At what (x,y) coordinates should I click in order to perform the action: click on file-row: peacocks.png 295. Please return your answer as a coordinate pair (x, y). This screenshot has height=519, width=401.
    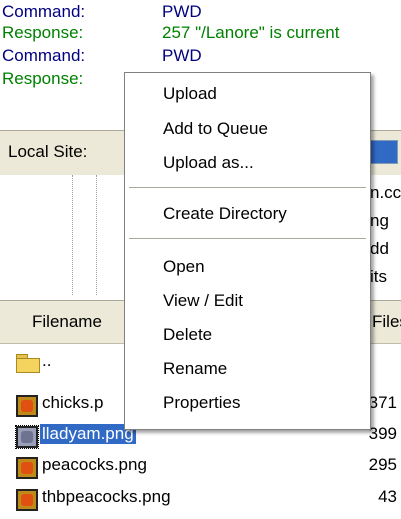
    Looking at the image, I should click on (200, 467).